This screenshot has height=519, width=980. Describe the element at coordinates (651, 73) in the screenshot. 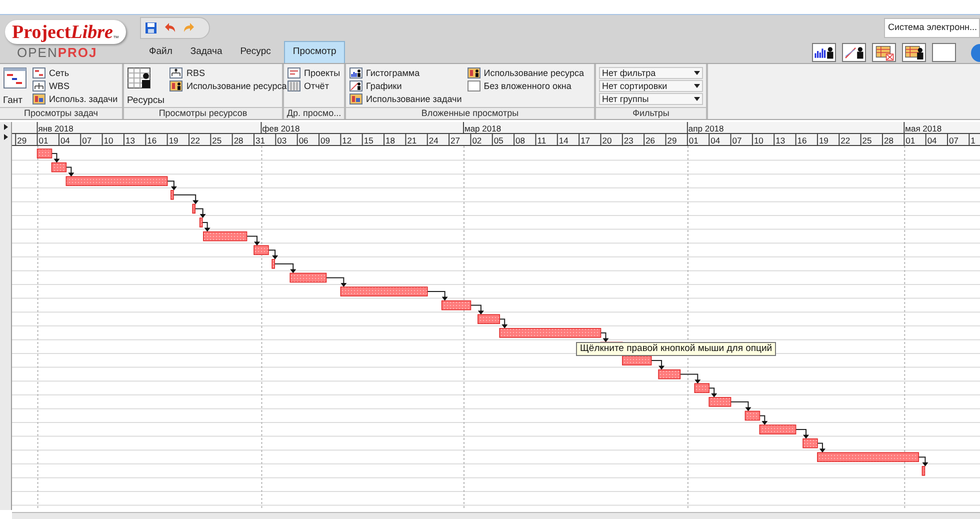

I see `filter-dropdown: Нет фильтра` at that location.